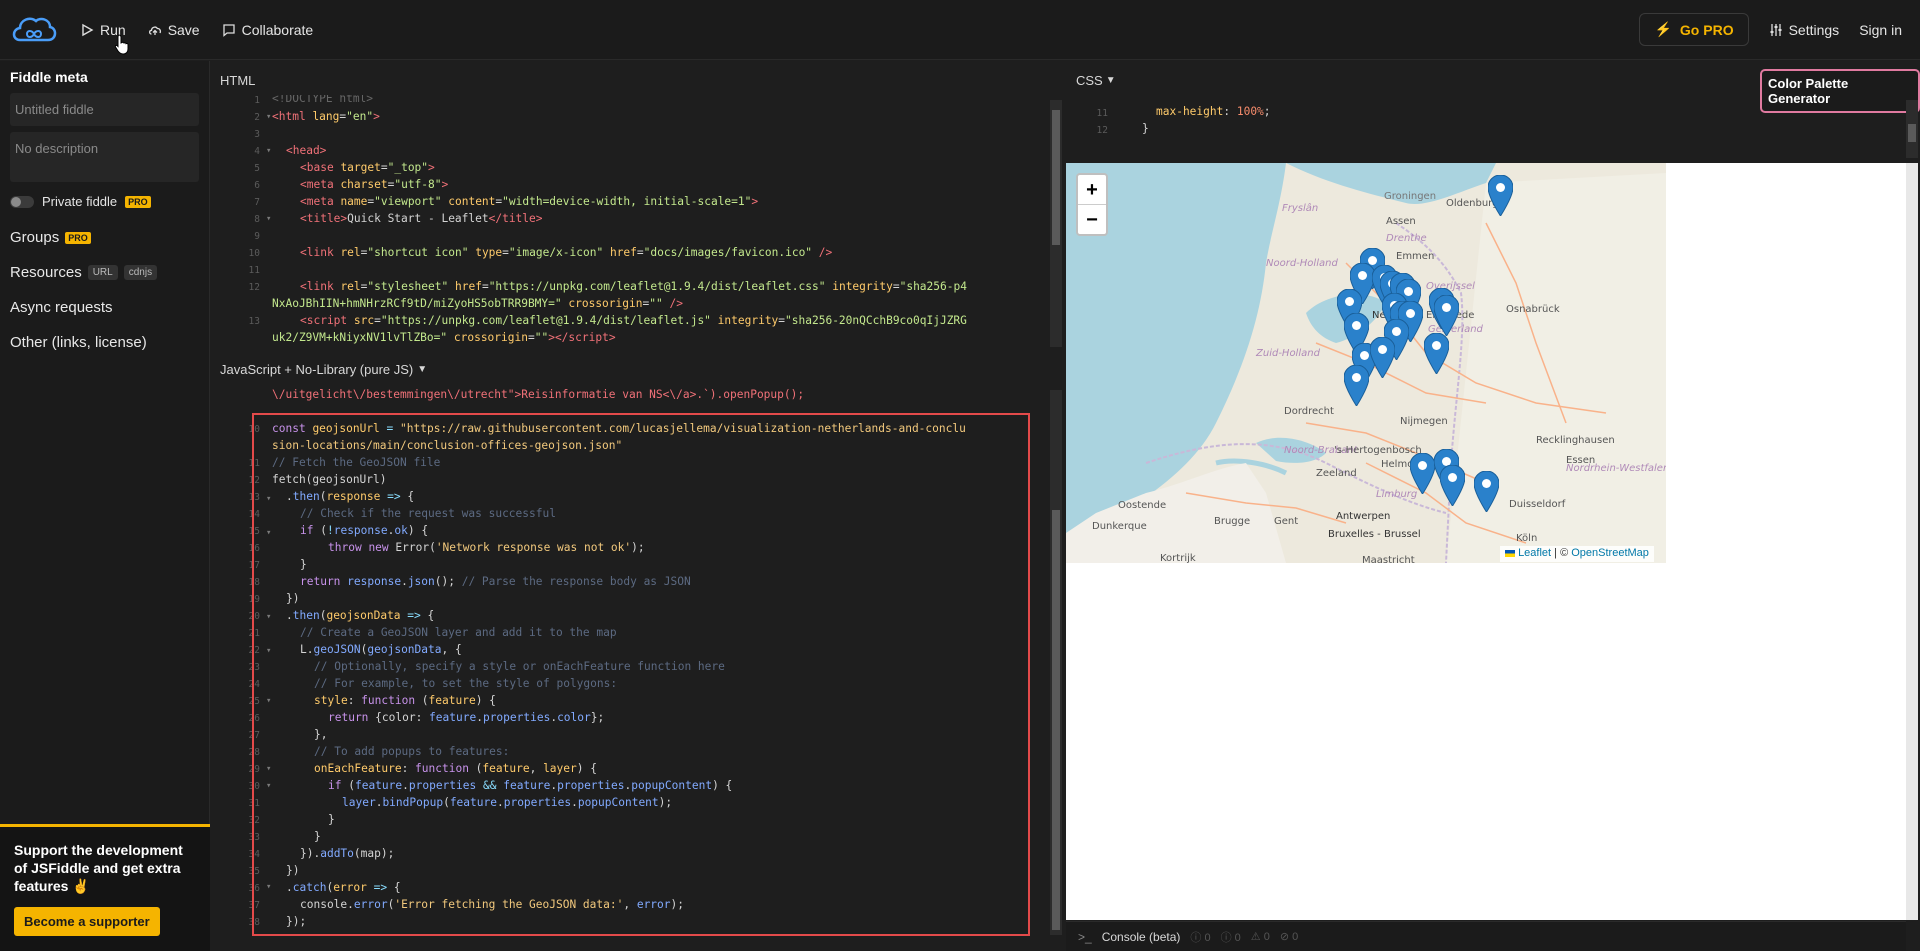 The width and height of the screenshot is (1920, 951). I want to click on html-scrollbar, so click(1056, 223).